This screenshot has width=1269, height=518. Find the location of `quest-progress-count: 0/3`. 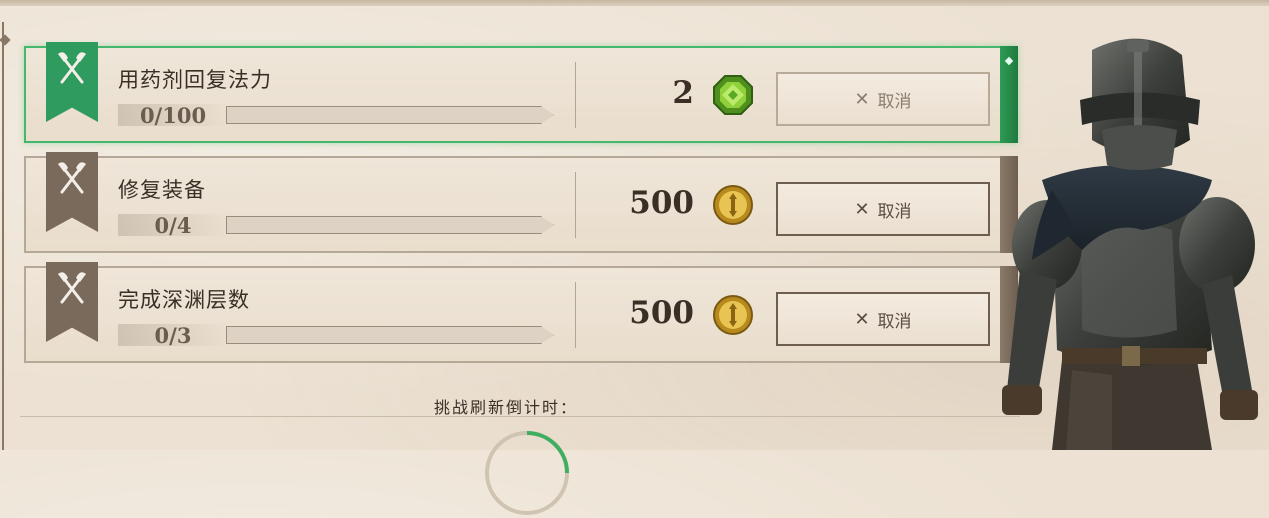

quest-progress-count: 0/3 is located at coordinates (173, 336).